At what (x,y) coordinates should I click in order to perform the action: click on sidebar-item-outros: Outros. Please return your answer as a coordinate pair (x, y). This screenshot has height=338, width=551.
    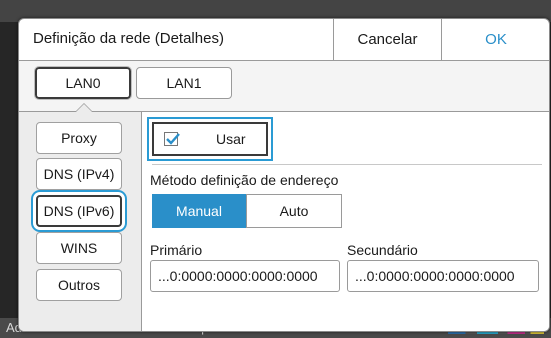
    Looking at the image, I should click on (79, 285).